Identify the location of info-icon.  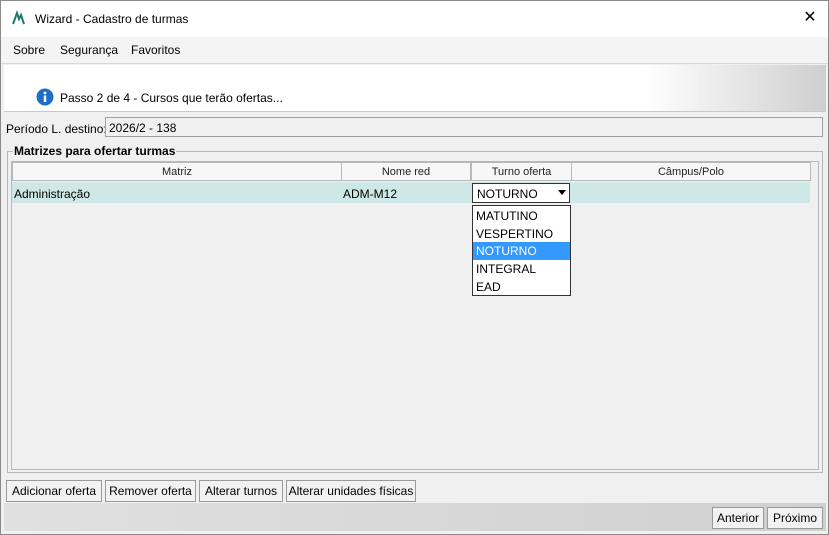
(45, 97).